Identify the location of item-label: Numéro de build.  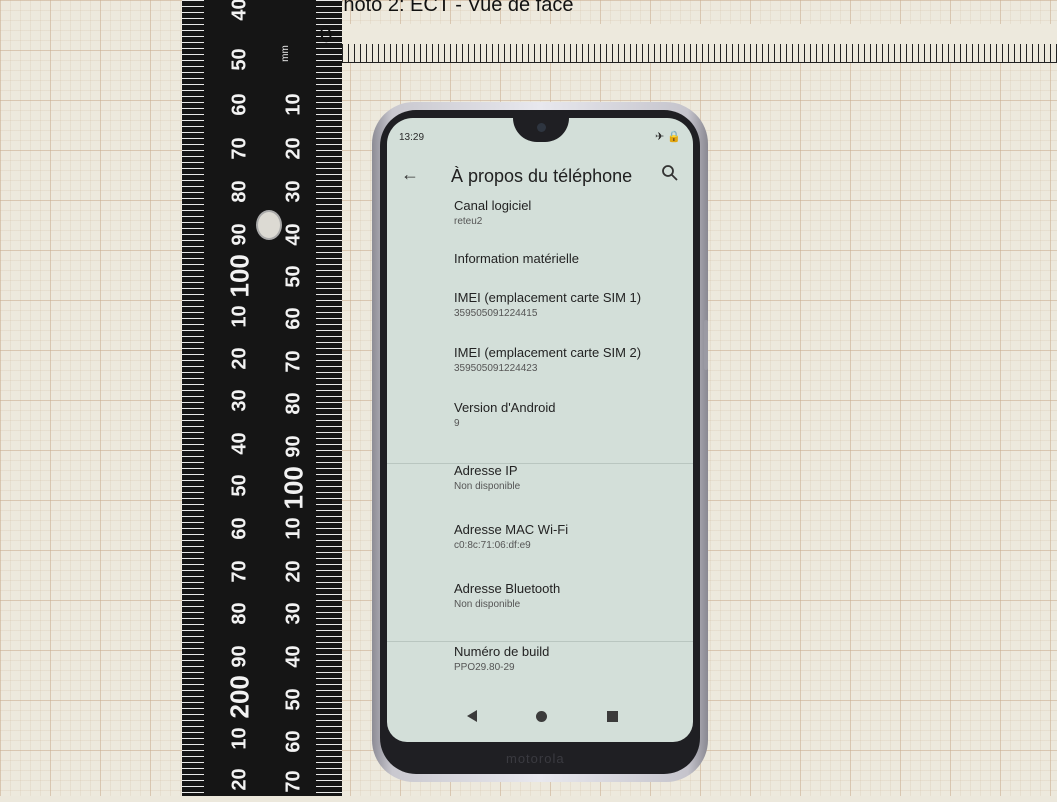
(502, 651).